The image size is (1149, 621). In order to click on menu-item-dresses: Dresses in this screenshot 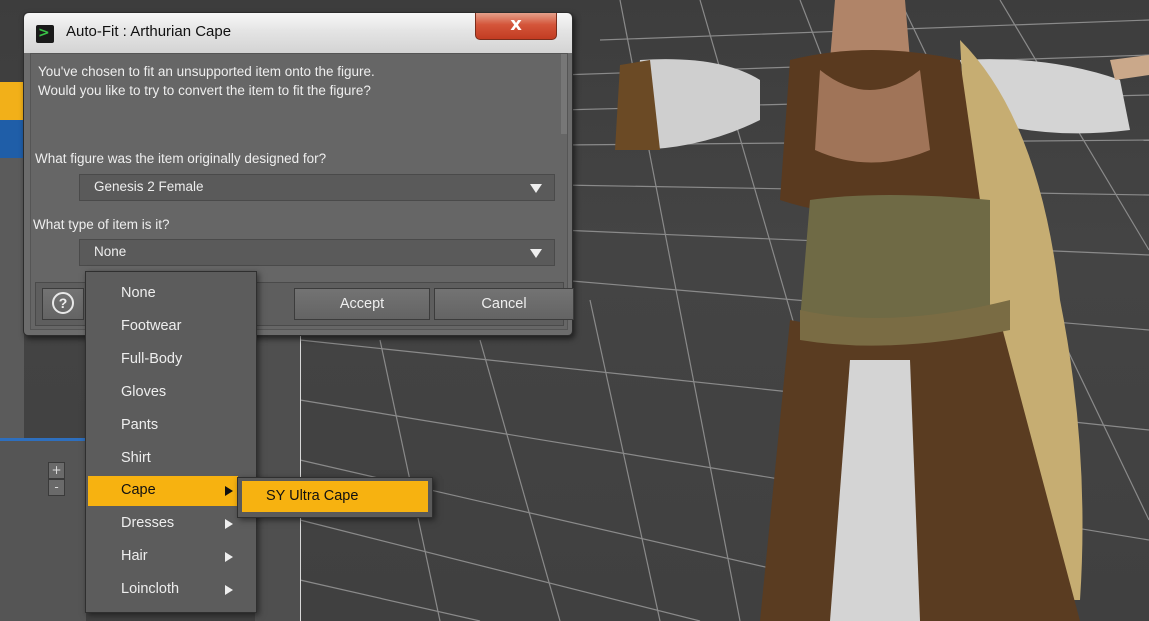, I will do `click(163, 524)`.